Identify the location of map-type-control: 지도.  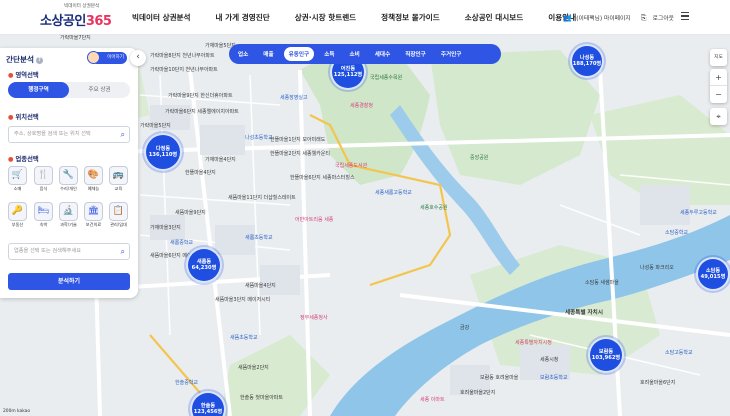
(718, 57).